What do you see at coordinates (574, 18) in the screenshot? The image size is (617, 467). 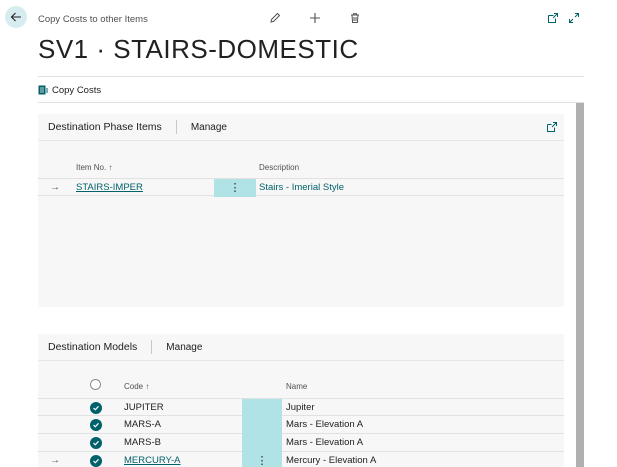 I see `expand-icon` at bounding box center [574, 18].